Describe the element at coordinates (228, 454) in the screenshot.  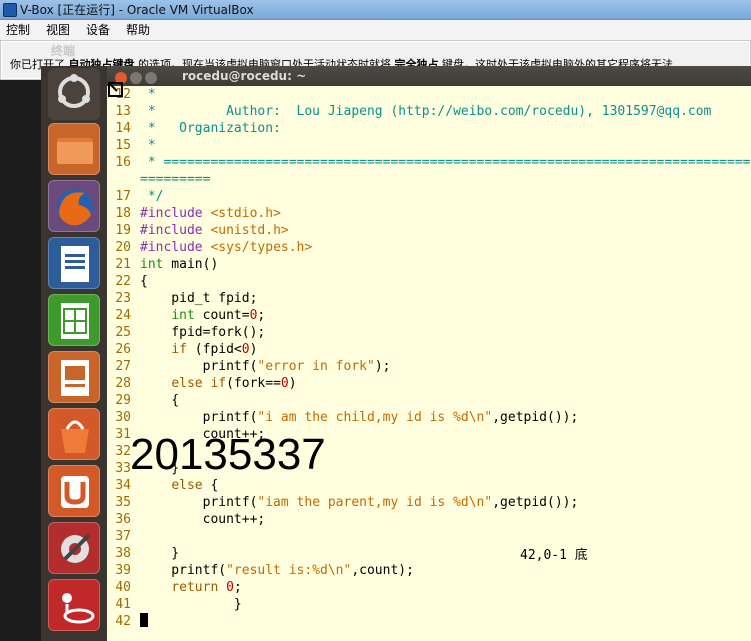
I see `student-id-overlay: 20135337` at that location.